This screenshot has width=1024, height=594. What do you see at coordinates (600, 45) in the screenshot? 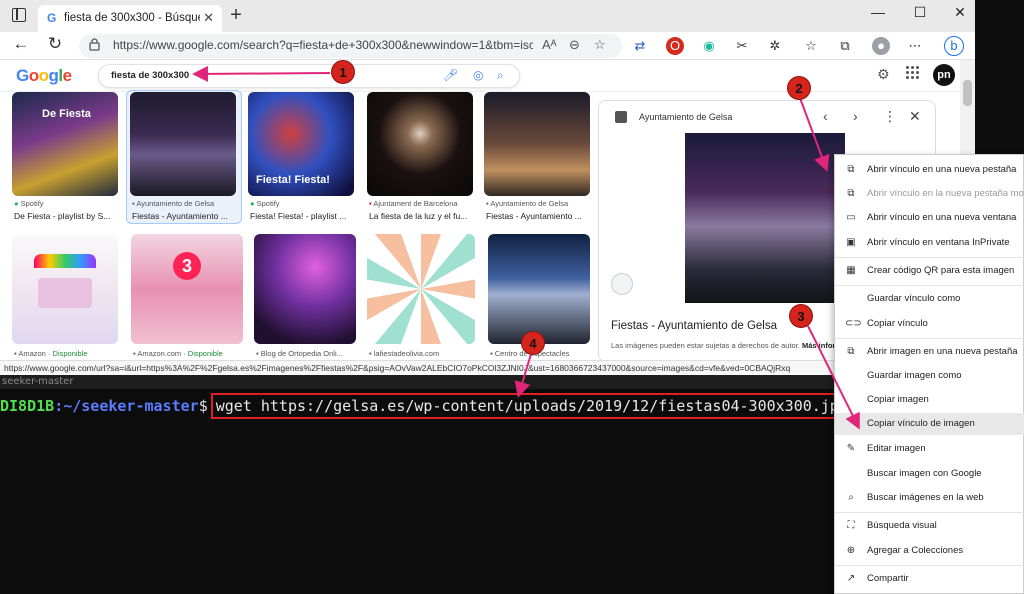
I see `favorite-add-icon: ☆` at bounding box center [600, 45].